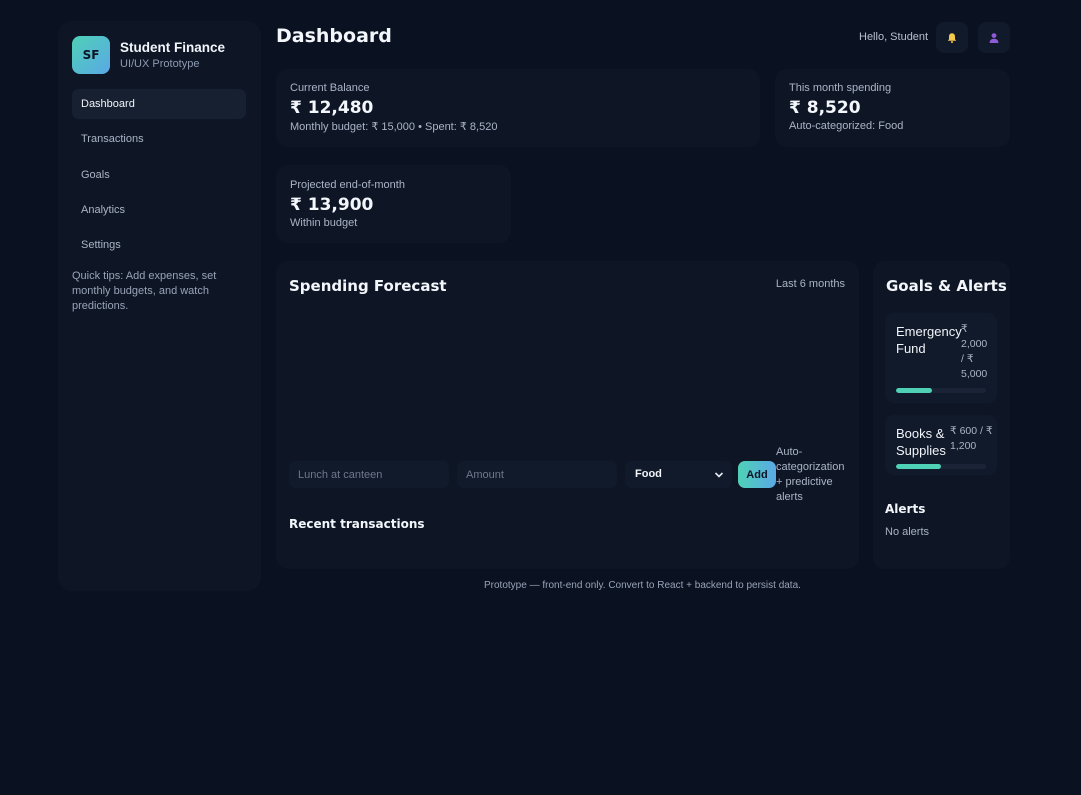 The height and width of the screenshot is (795, 1081). I want to click on brand-subtitle: UI/UX Prototype, so click(160, 64).